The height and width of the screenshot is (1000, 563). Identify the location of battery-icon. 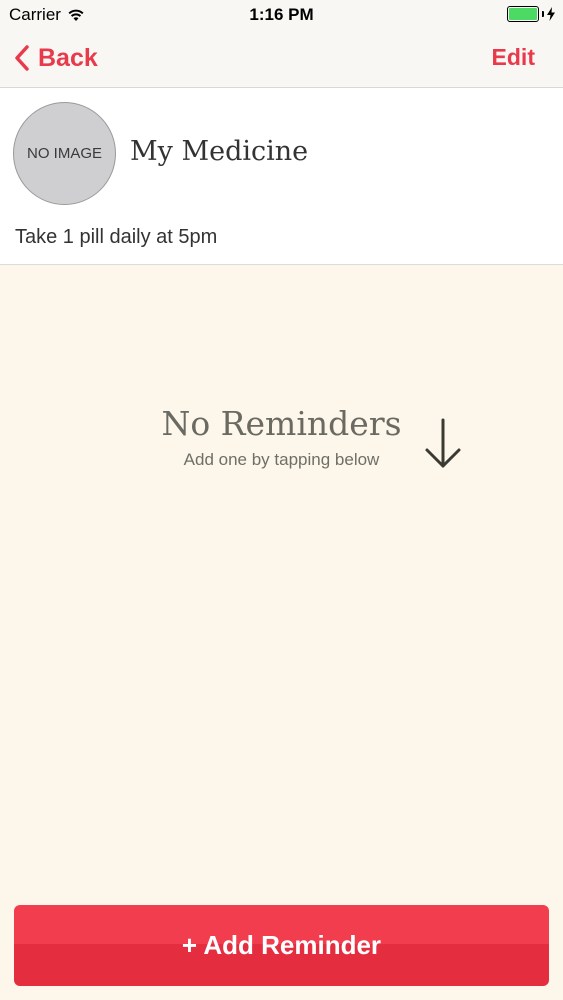
(531, 14).